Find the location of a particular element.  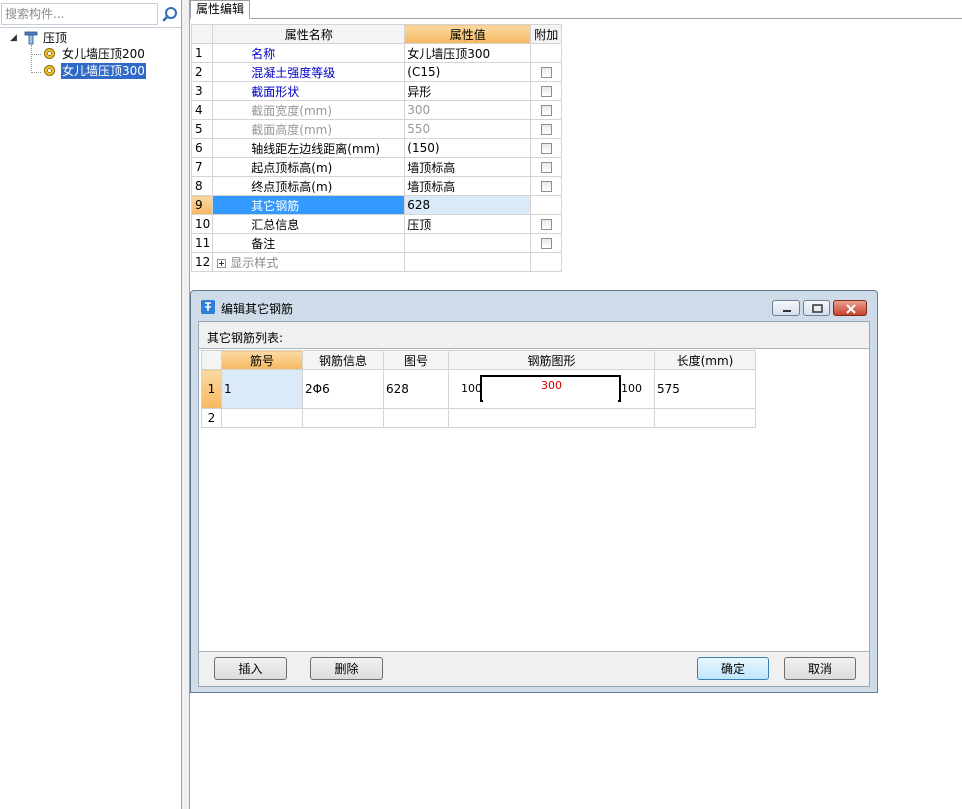

property-row: 1 名称 女儿墙压顶300 is located at coordinates (376, 53).